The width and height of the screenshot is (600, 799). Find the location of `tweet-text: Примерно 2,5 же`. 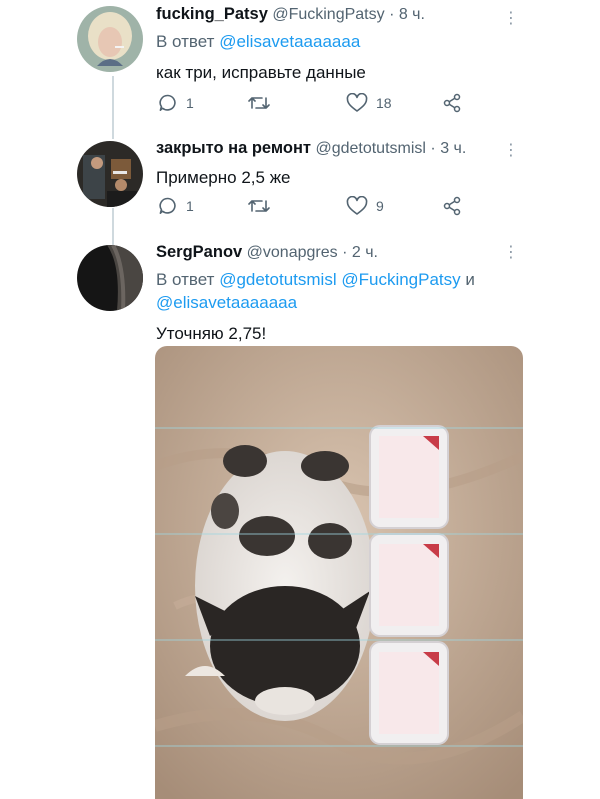

tweet-text: Примерно 2,5 же is located at coordinates (223, 177).